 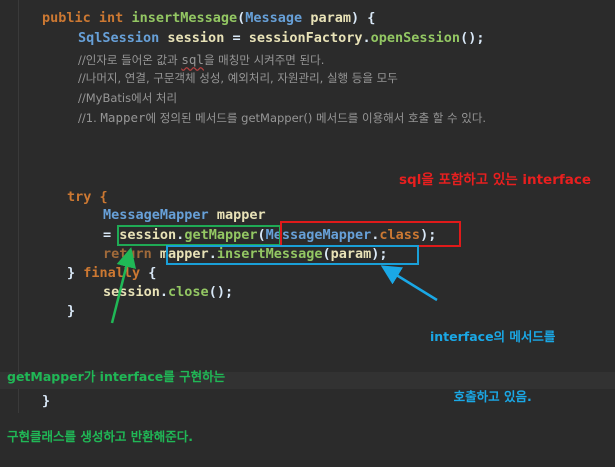 What do you see at coordinates (409, 283) in the screenshot?
I see `blue-arrow` at bounding box center [409, 283].